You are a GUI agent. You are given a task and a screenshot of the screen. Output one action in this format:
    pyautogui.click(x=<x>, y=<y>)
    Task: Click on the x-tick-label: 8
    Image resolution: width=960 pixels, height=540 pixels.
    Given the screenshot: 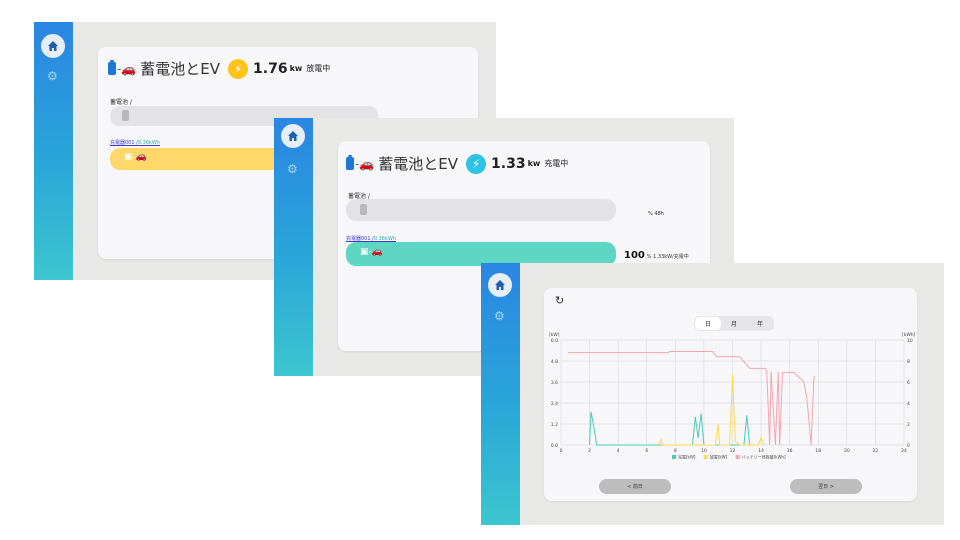 What is the action you would take?
    pyautogui.click(x=675, y=451)
    